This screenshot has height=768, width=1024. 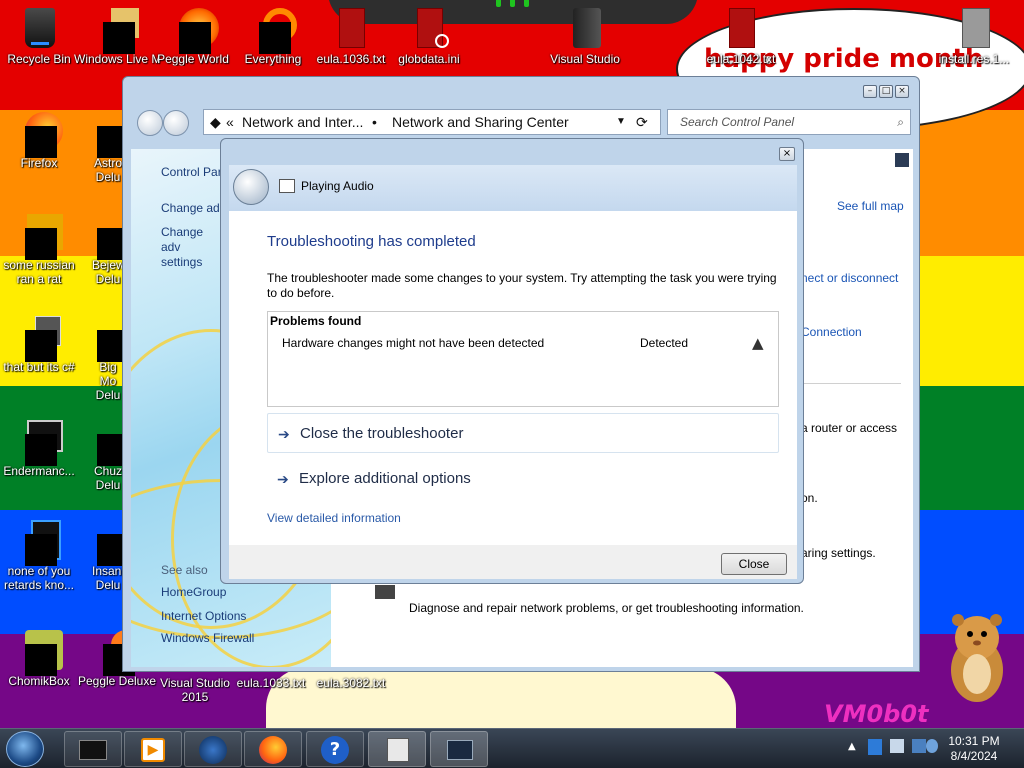 I want to click on see-full-map-link: See full map, so click(x=870, y=206).